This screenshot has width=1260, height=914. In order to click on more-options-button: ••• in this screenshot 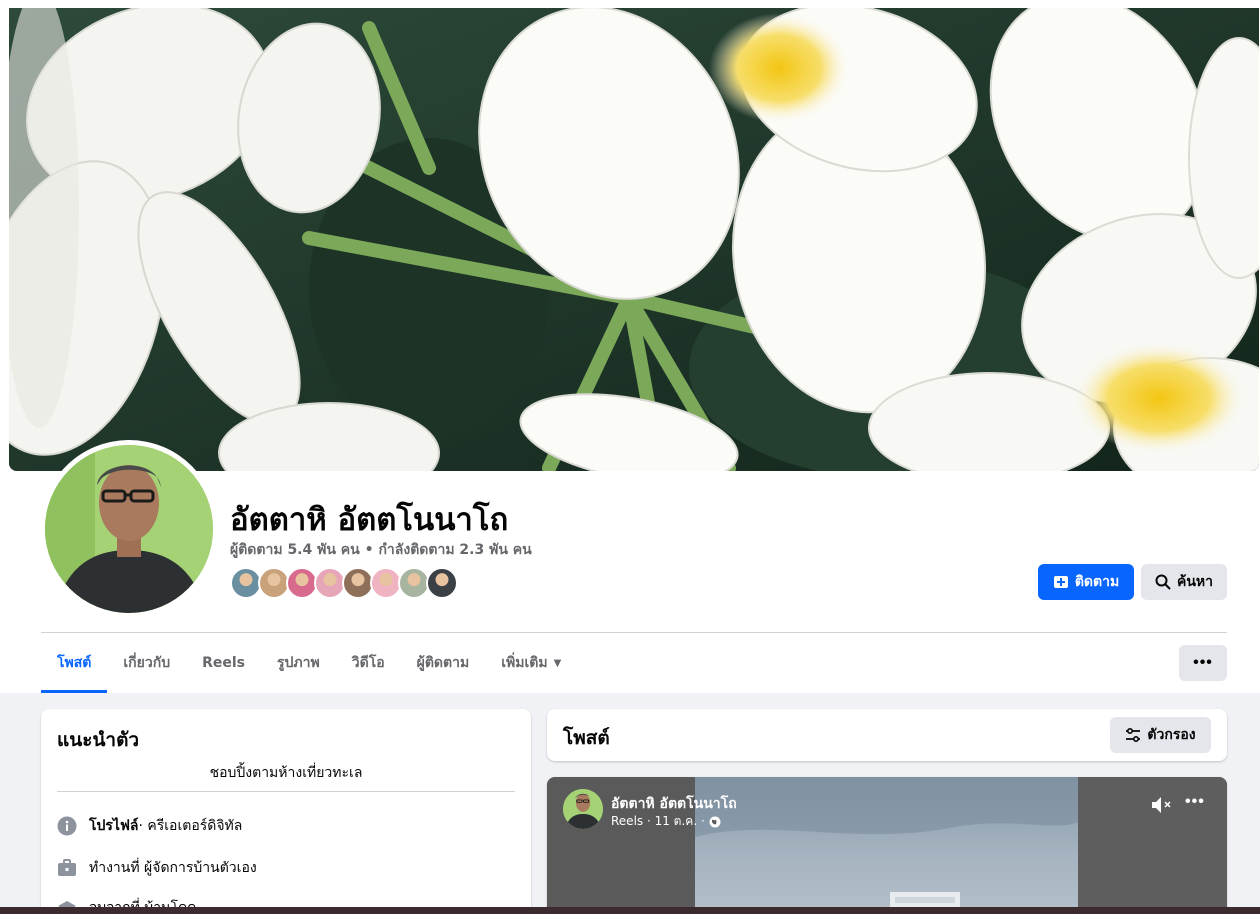, I will do `click(1203, 663)`.